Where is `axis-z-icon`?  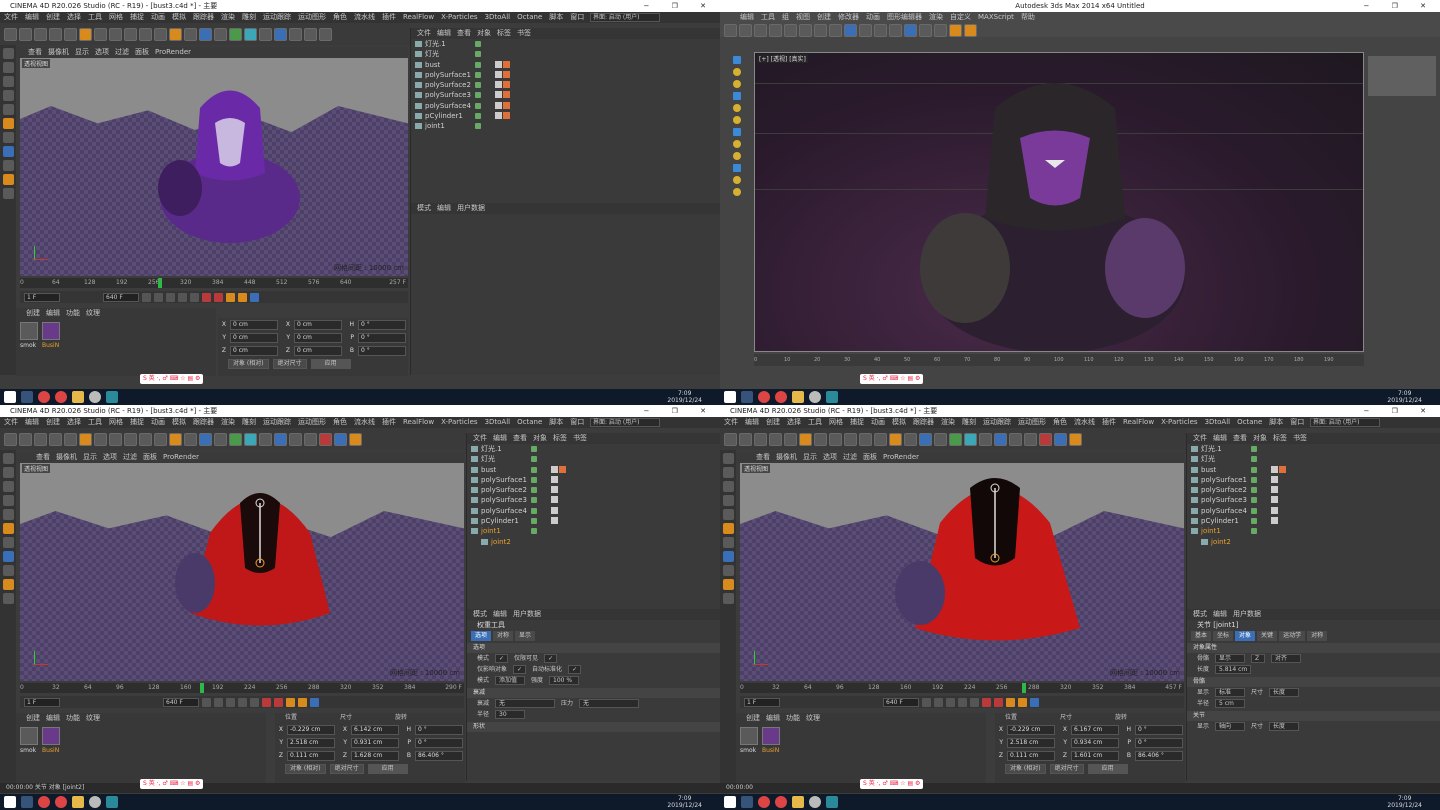
axis-z-icon is located at coordinates (130, 439).